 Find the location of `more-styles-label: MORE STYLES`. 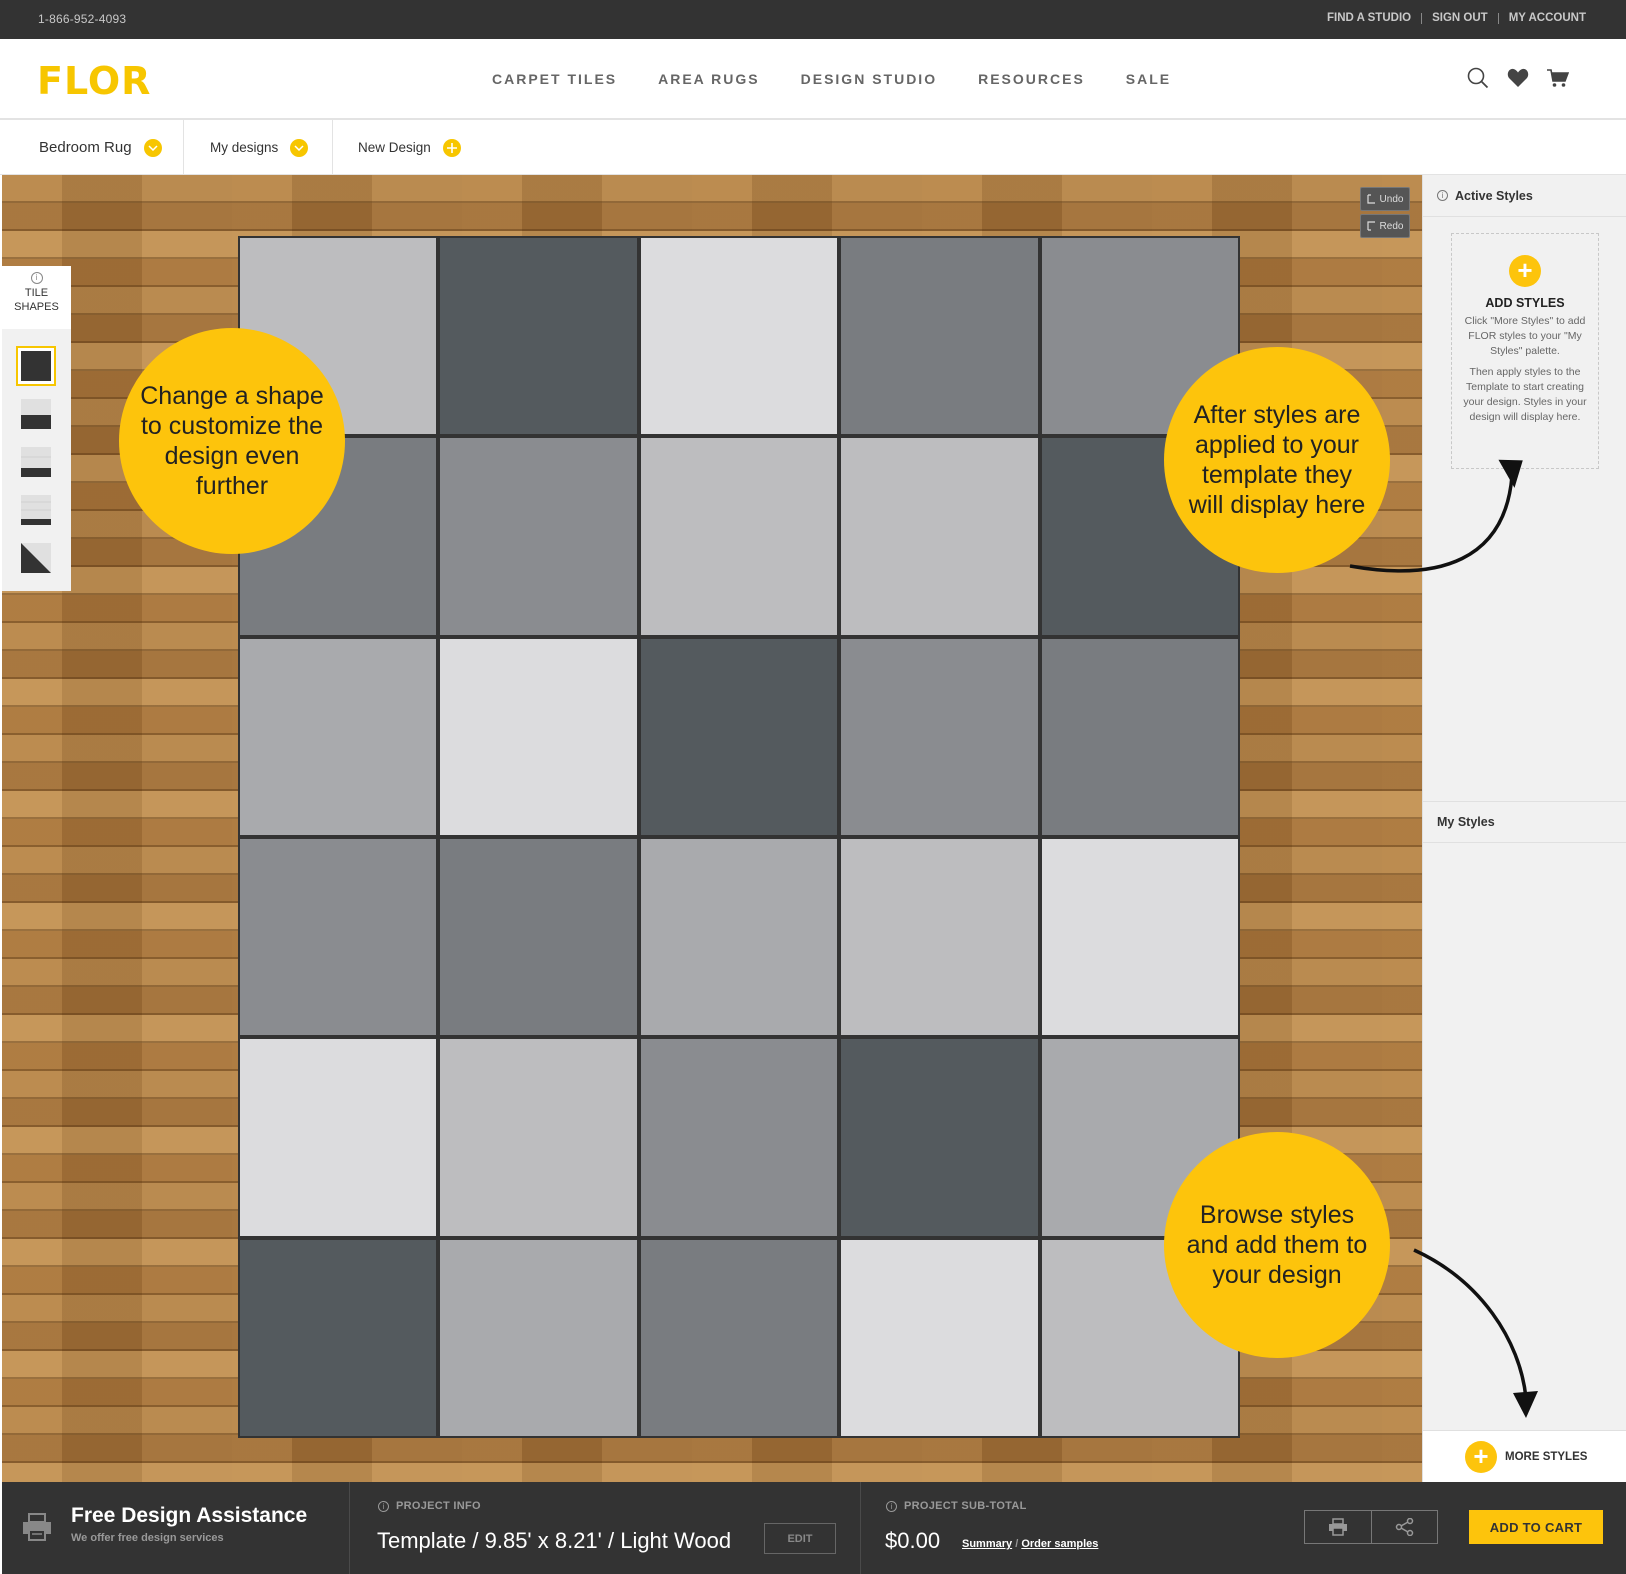

more-styles-label: MORE STYLES is located at coordinates (1546, 1456).